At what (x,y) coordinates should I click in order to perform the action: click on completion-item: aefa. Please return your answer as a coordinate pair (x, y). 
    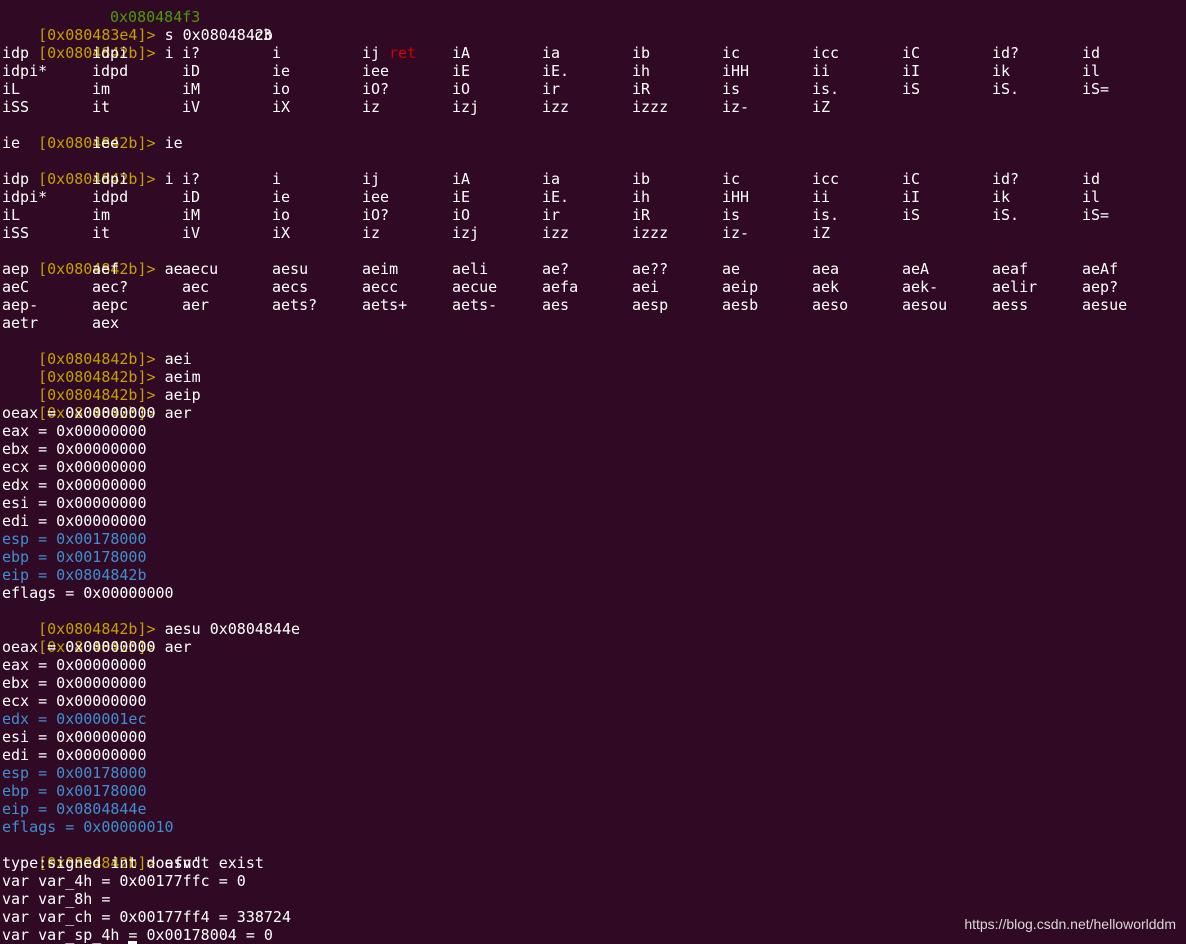
    Looking at the image, I should click on (560, 287).